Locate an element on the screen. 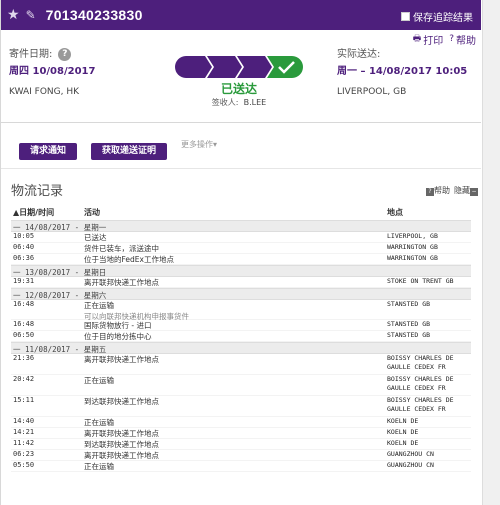 The width and height of the screenshot is (500, 505). print-link: 🖶 打印 is located at coordinates (428, 39).